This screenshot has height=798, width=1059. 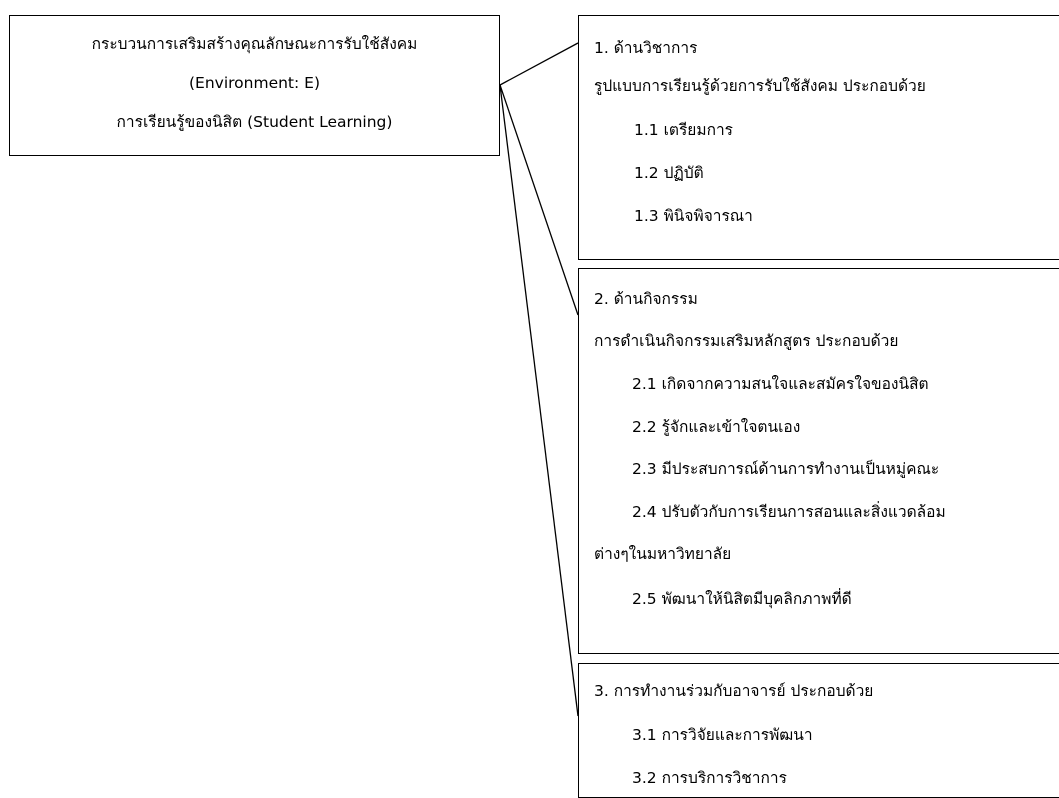 I want to click on branch-3-title: 3. การทำงานร่วมกับอาจารย์ ประกอบด้วย, so click(x=734, y=691).